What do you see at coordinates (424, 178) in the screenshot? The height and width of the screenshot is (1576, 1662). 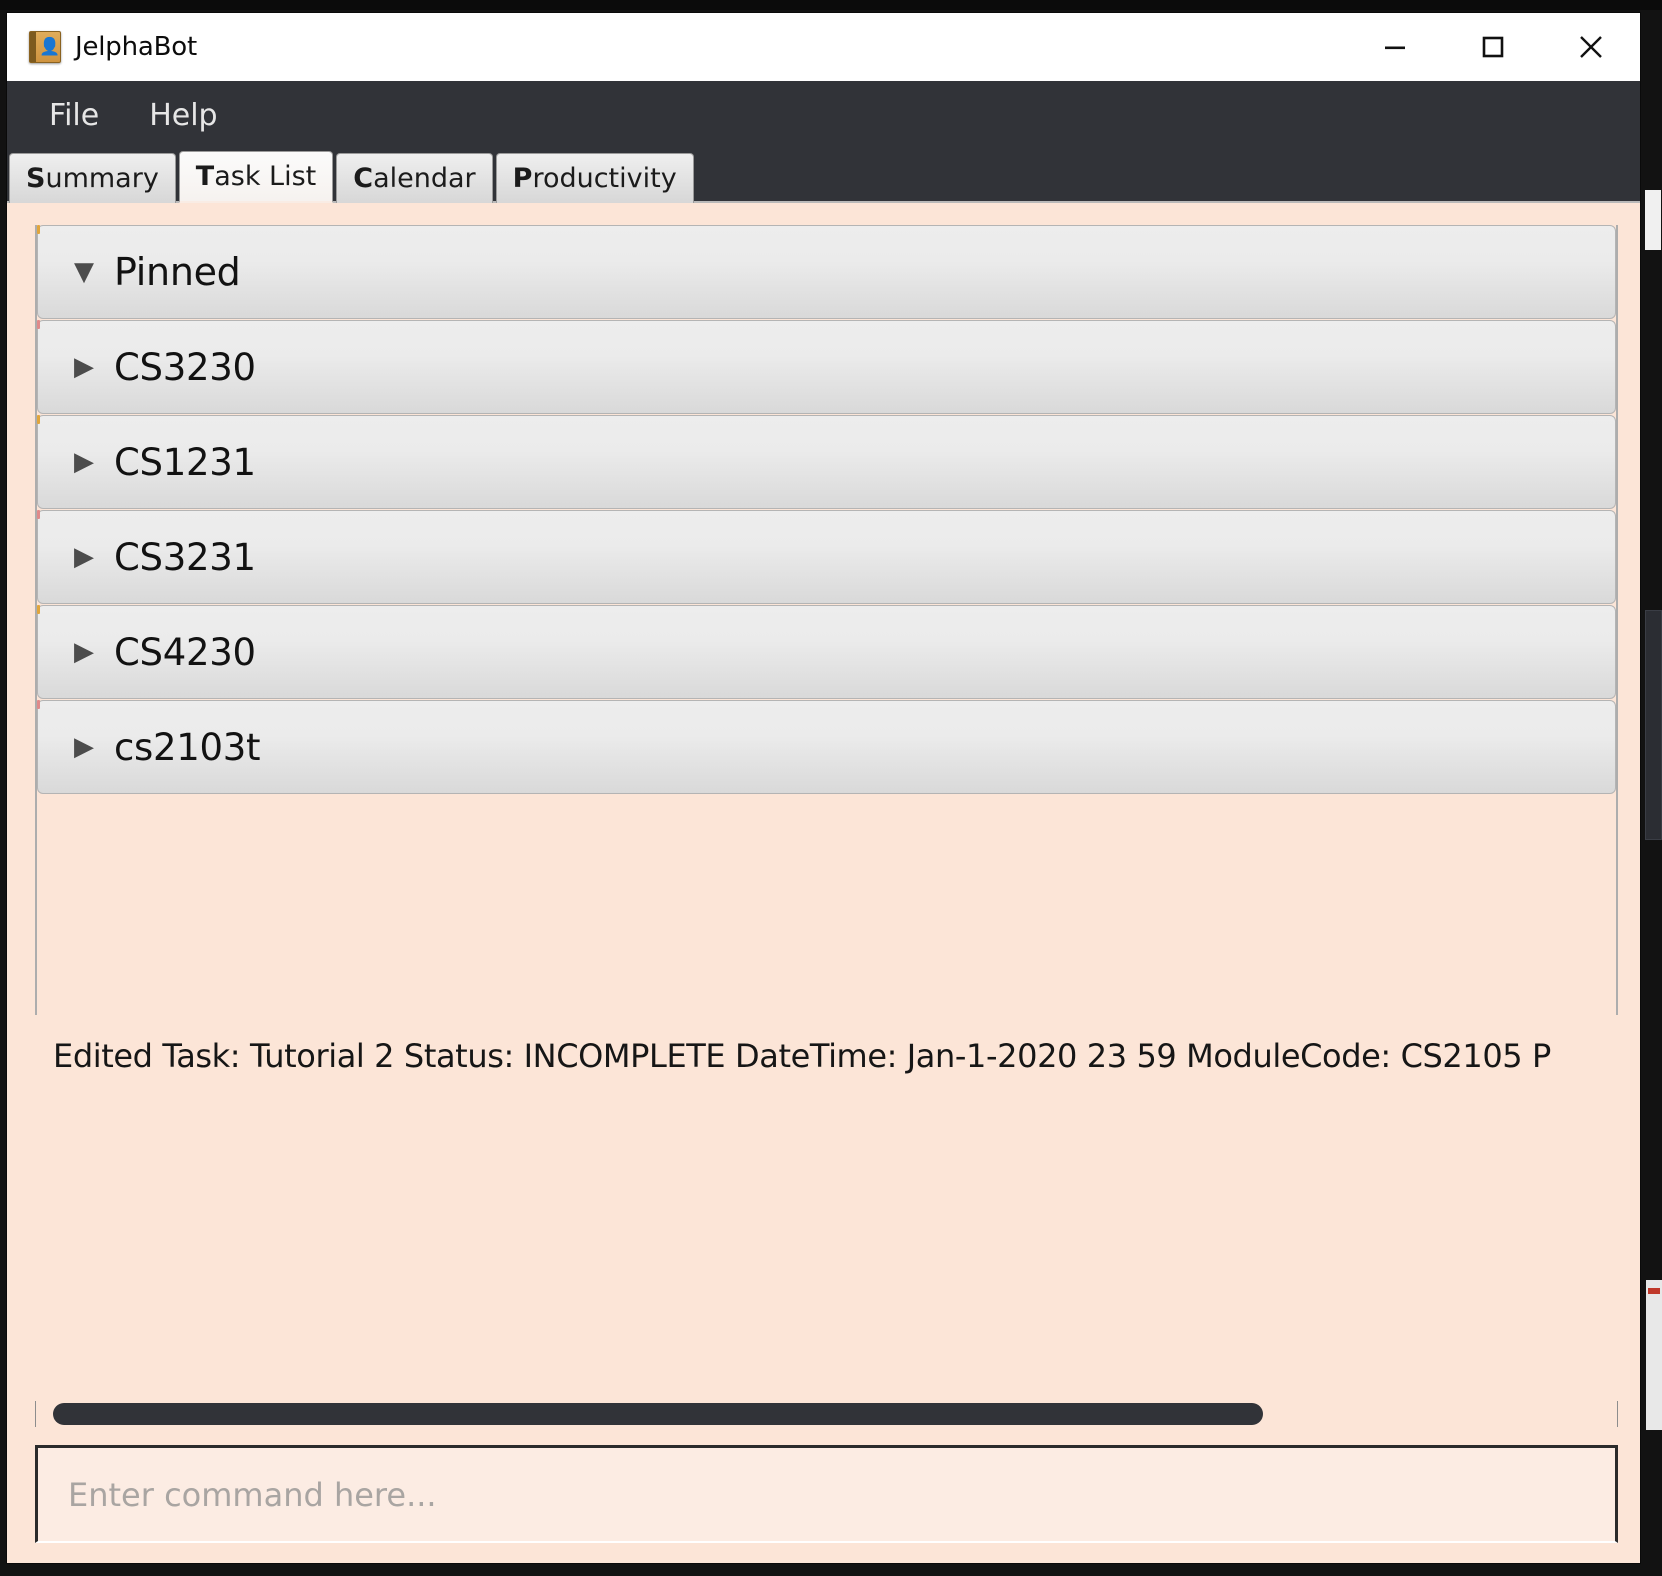 I see `tab-calendar-label: alendar` at bounding box center [424, 178].